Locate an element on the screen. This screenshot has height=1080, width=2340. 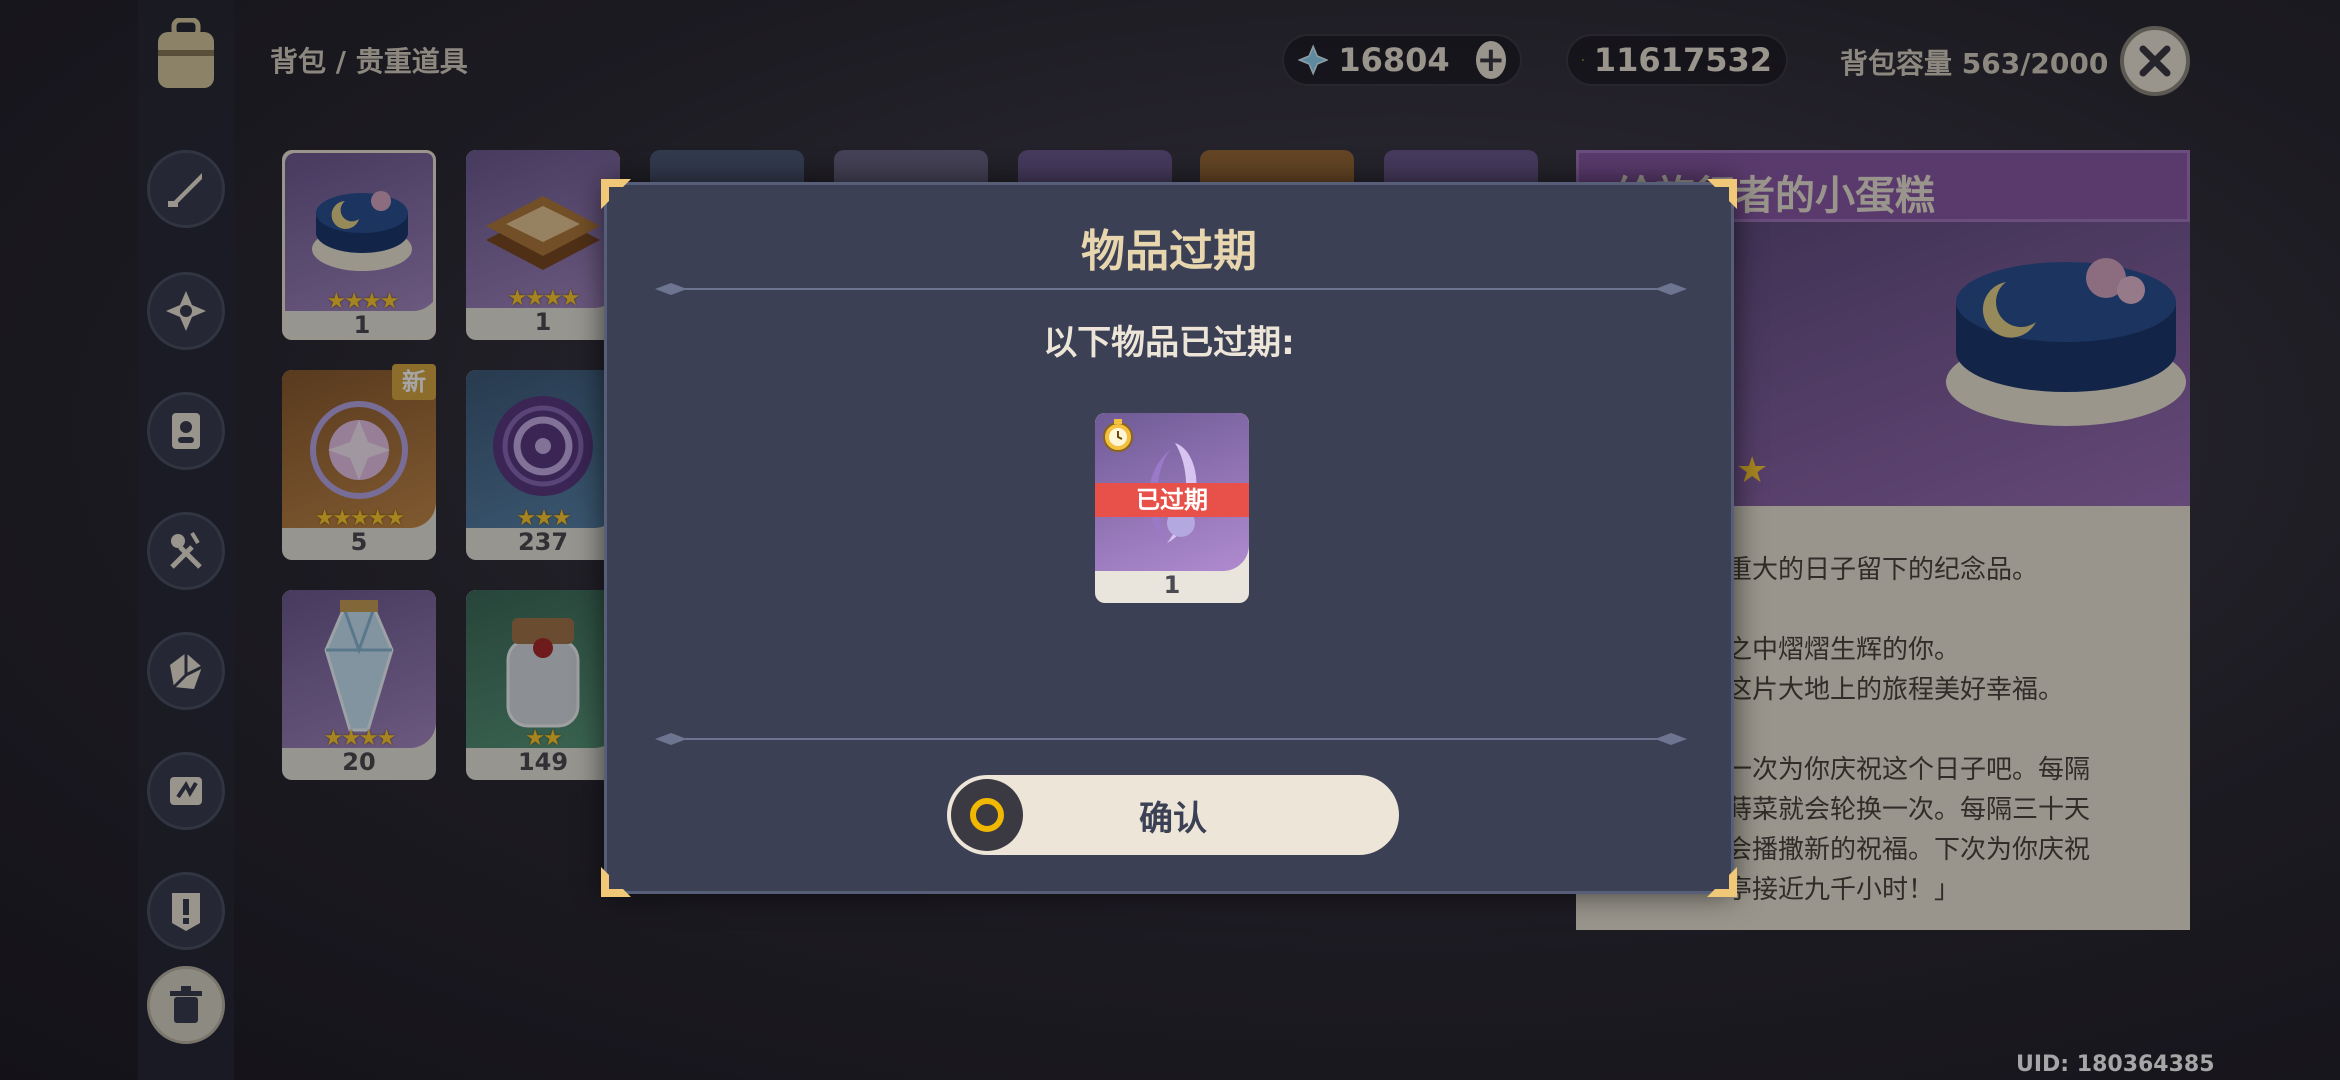
expired-item-slot: 已过期 1 is located at coordinates (1172, 508).